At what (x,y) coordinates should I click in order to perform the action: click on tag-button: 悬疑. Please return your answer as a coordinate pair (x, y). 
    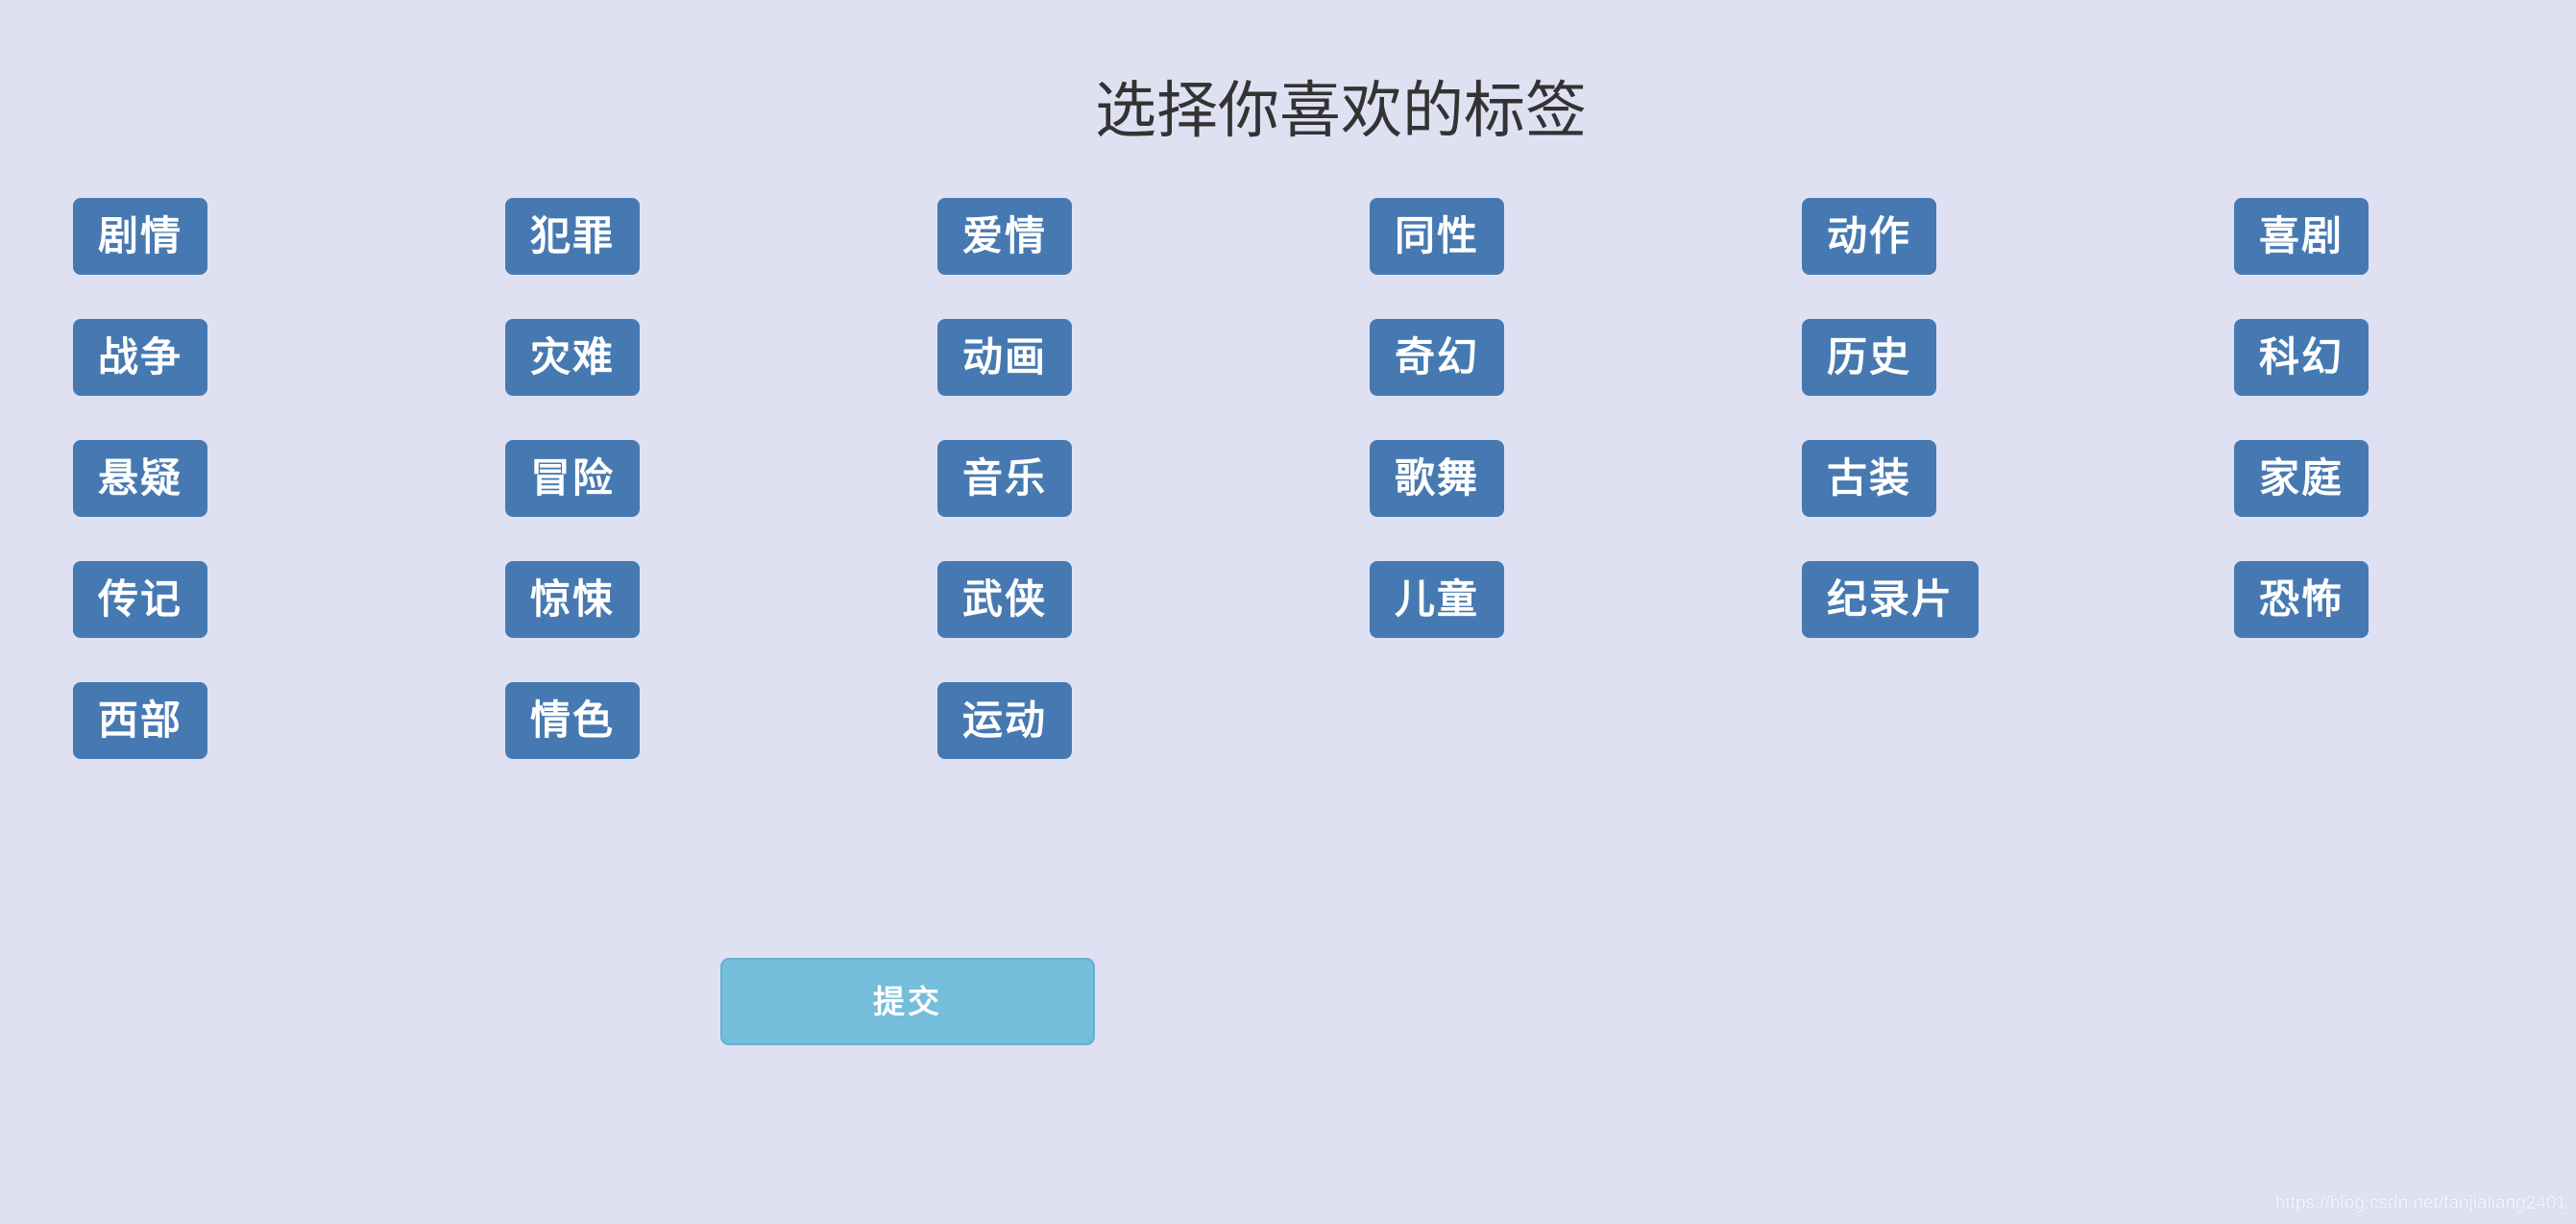
    Looking at the image, I should click on (140, 478).